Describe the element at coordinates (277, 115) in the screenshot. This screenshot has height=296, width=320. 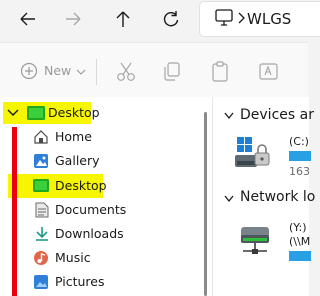
I see `devices-section-heading: Devices ar` at that location.